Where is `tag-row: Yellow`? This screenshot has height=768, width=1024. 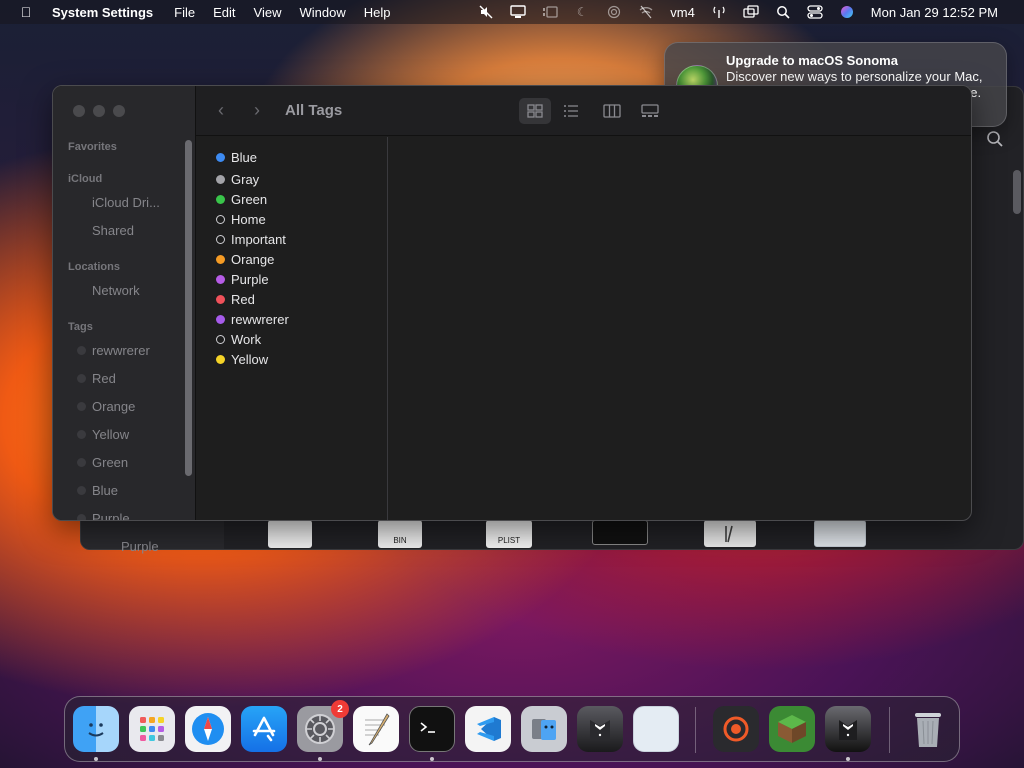 tag-row: Yellow is located at coordinates (242, 359).